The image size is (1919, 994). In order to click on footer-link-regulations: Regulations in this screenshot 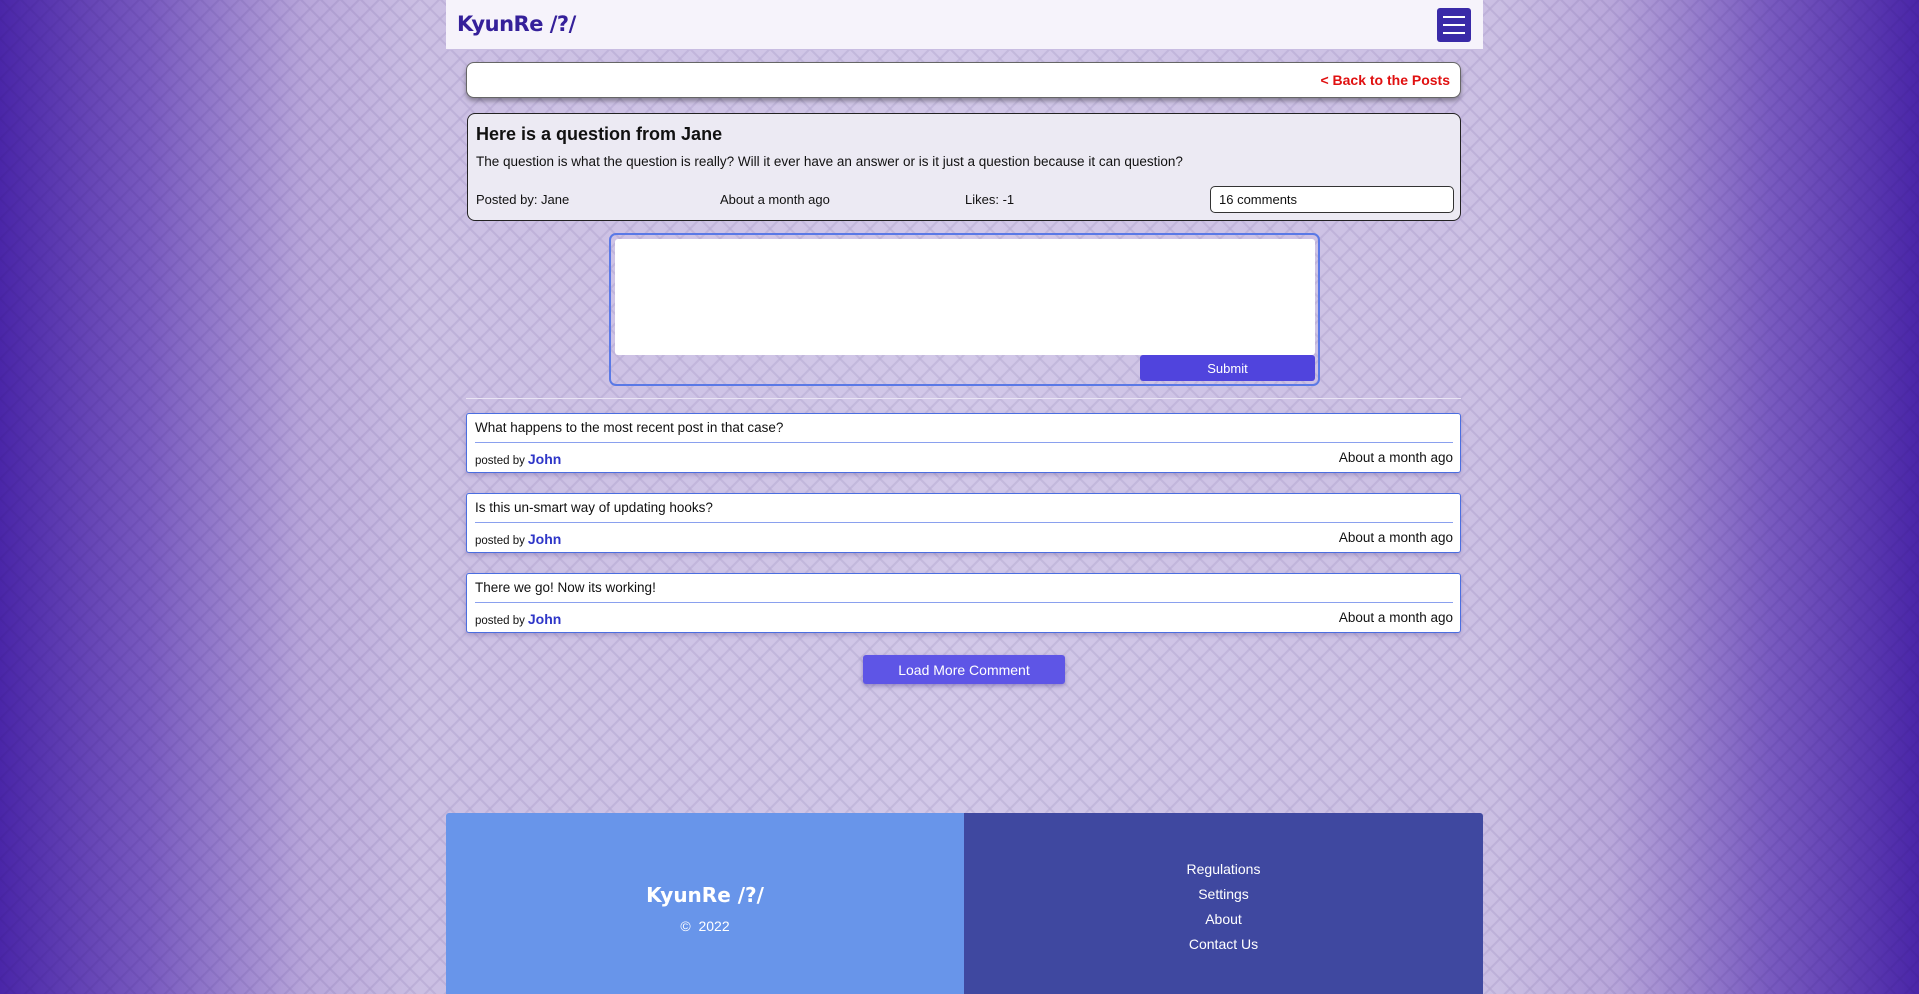, I will do `click(1224, 869)`.